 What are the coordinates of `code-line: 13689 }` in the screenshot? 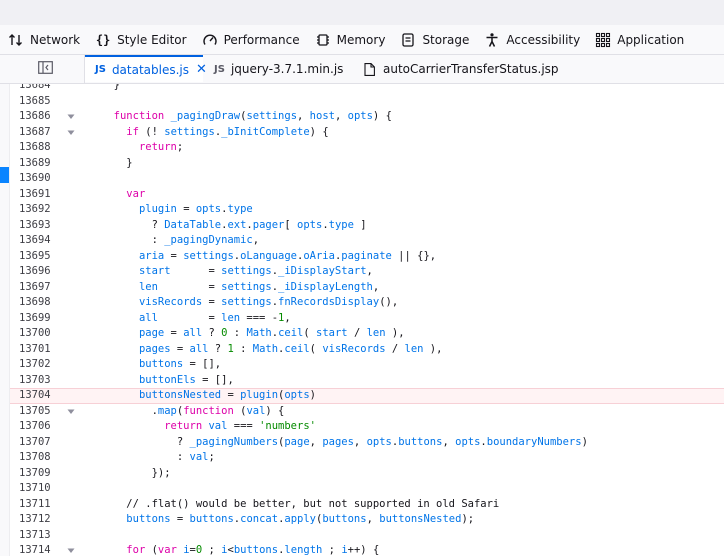 It's located at (367, 164).